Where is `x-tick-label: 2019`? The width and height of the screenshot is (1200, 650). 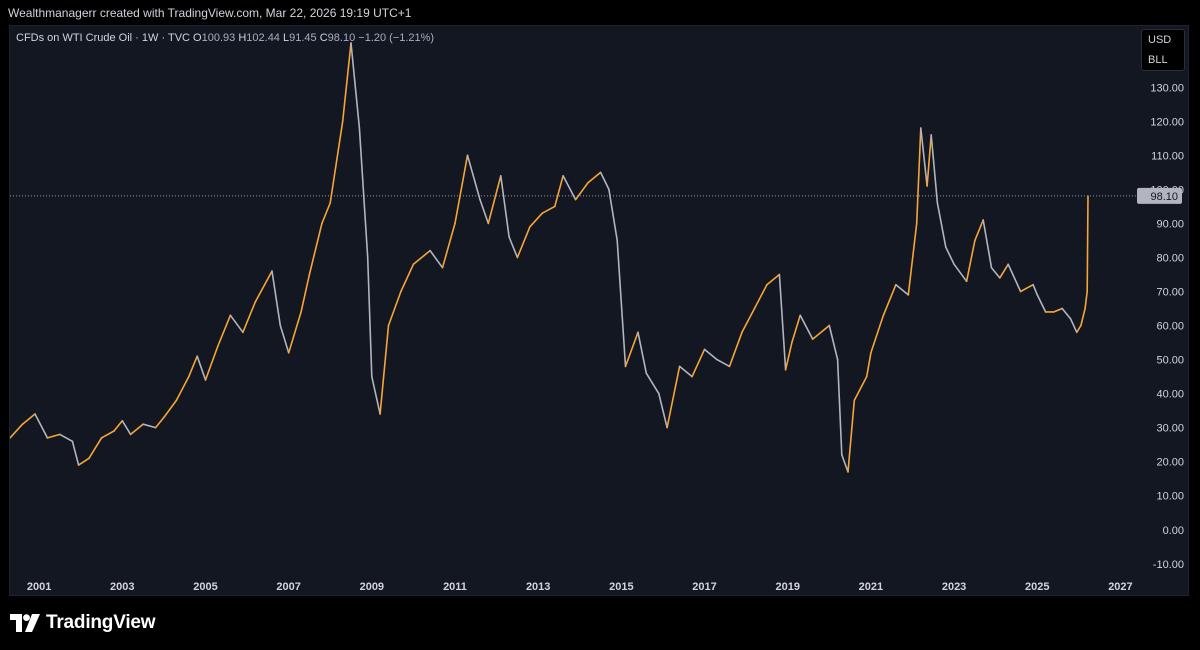
x-tick-label: 2019 is located at coordinates (787, 587).